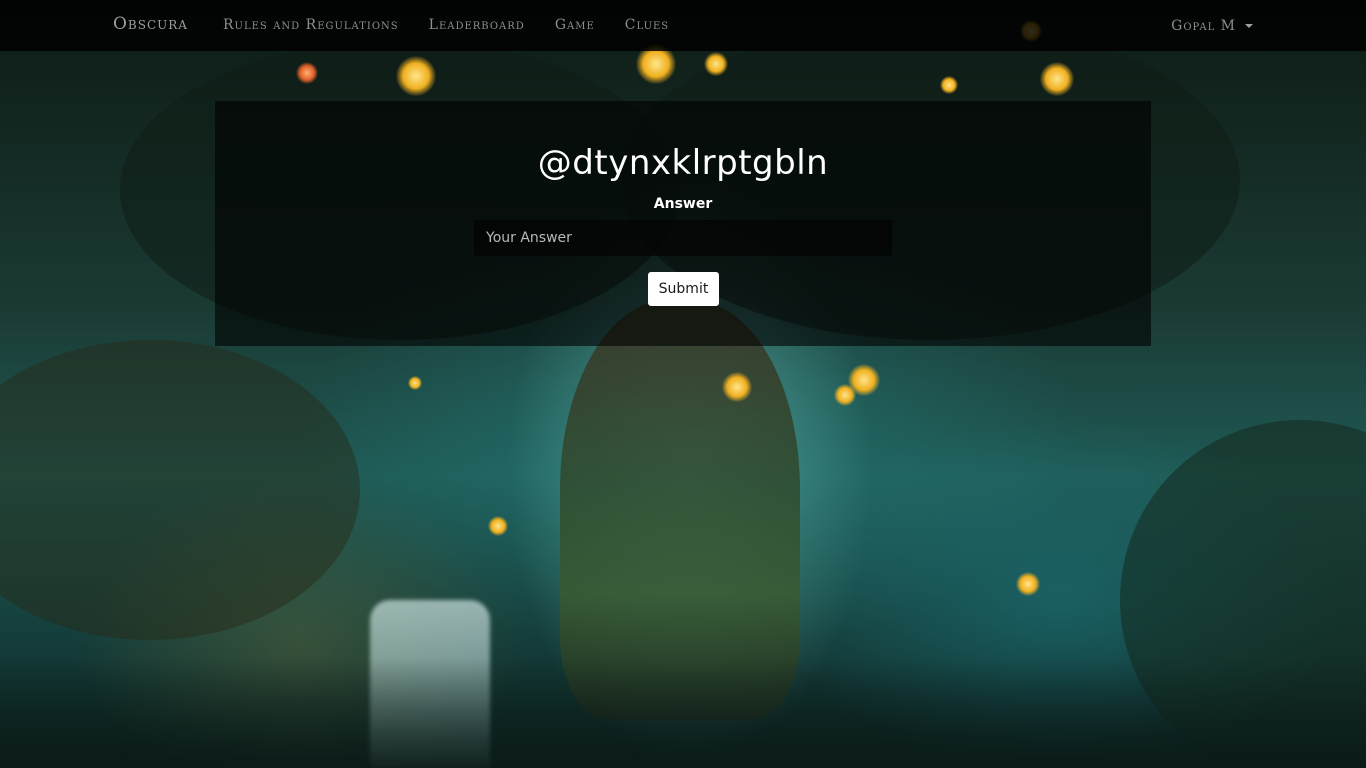 This screenshot has height=768, width=1366. Describe the element at coordinates (1203, 25) in the screenshot. I see `user-name: Gopal M` at that location.